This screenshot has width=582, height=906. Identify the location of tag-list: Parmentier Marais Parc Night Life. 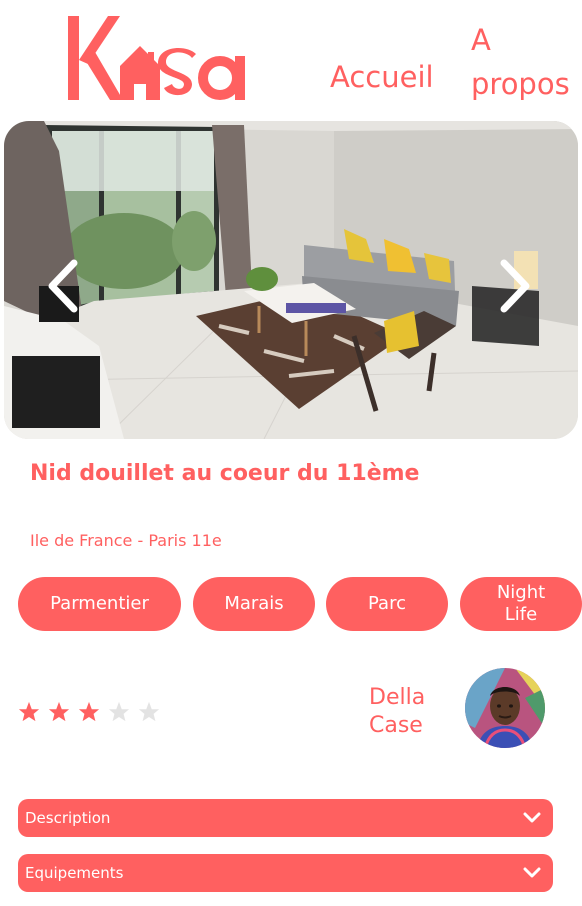
(300, 605).